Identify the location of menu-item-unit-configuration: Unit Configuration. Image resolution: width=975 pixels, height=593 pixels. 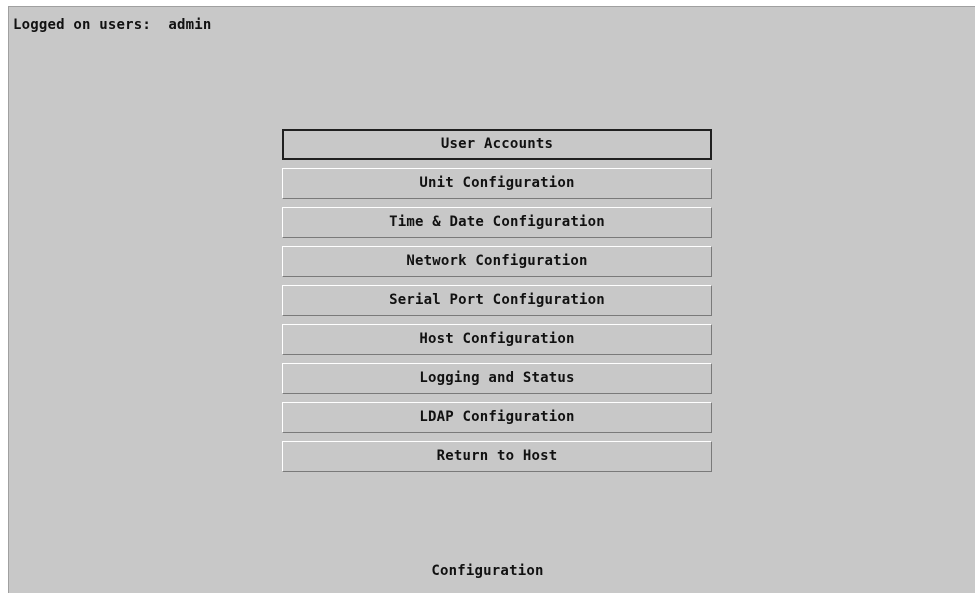
(497, 183).